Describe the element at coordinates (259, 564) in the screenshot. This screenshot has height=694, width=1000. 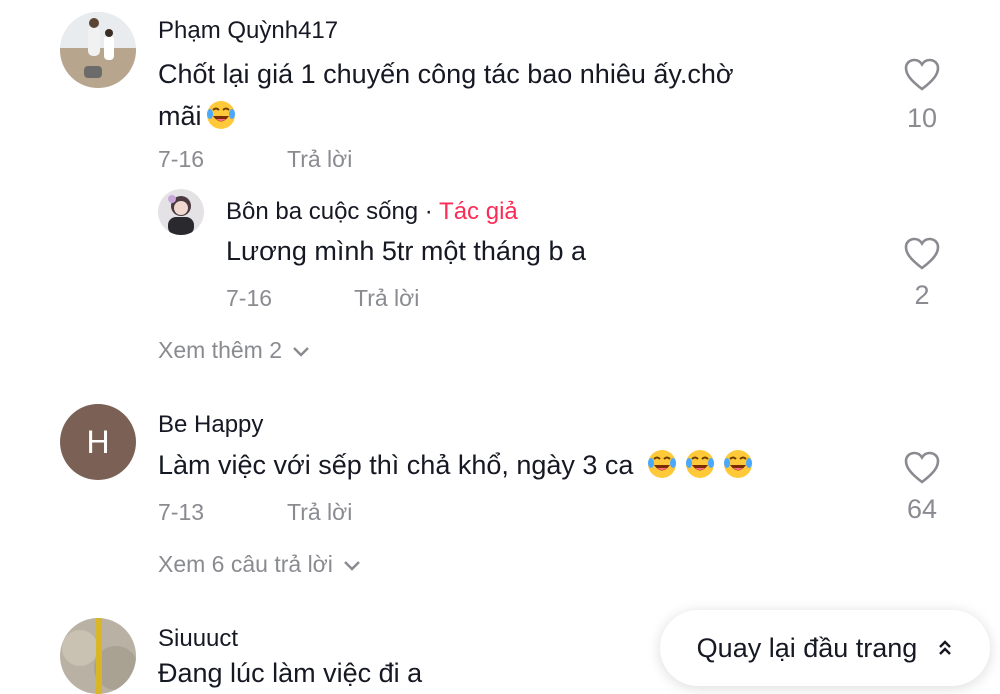
I see `view-more-replies: Xem 6 câu trả lời` at that location.